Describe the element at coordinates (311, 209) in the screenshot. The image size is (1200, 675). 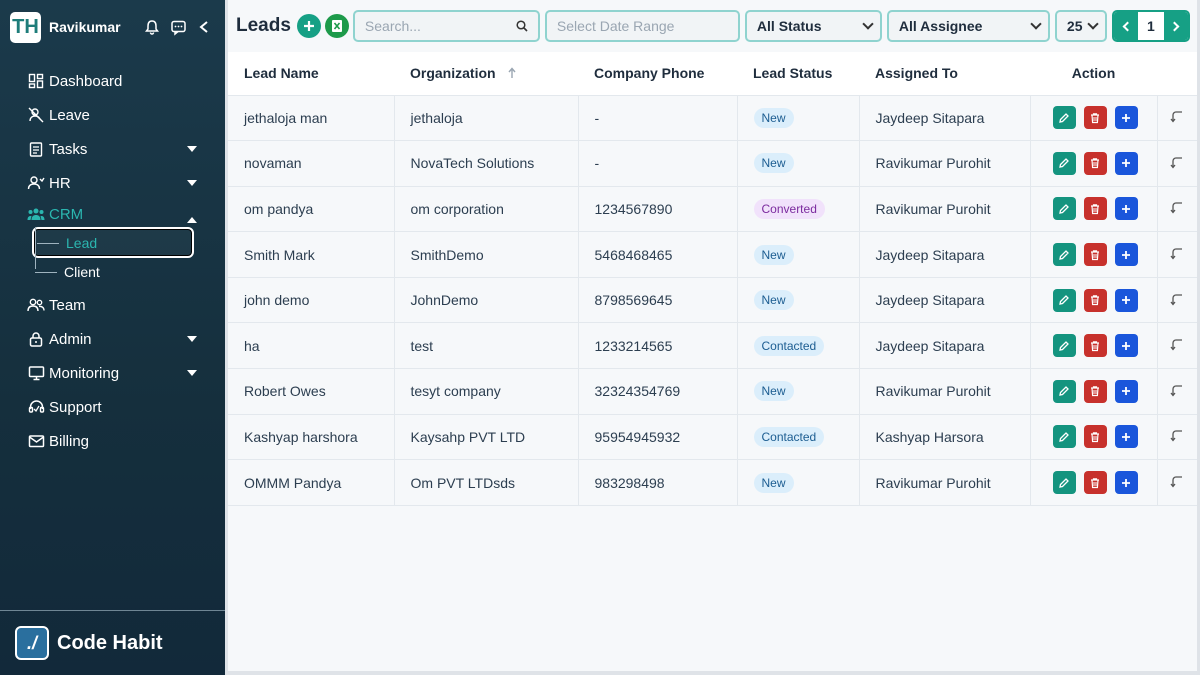
I see `cell-lead-name: om pandya` at that location.